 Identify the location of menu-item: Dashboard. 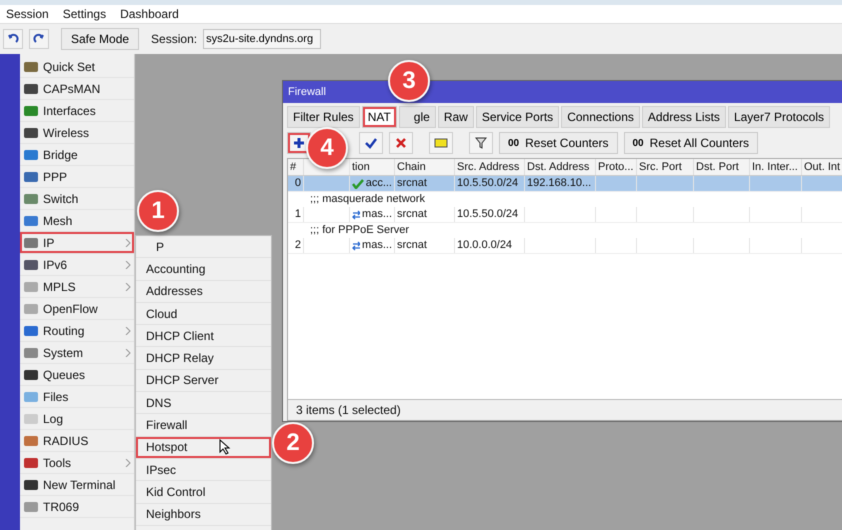
(149, 14).